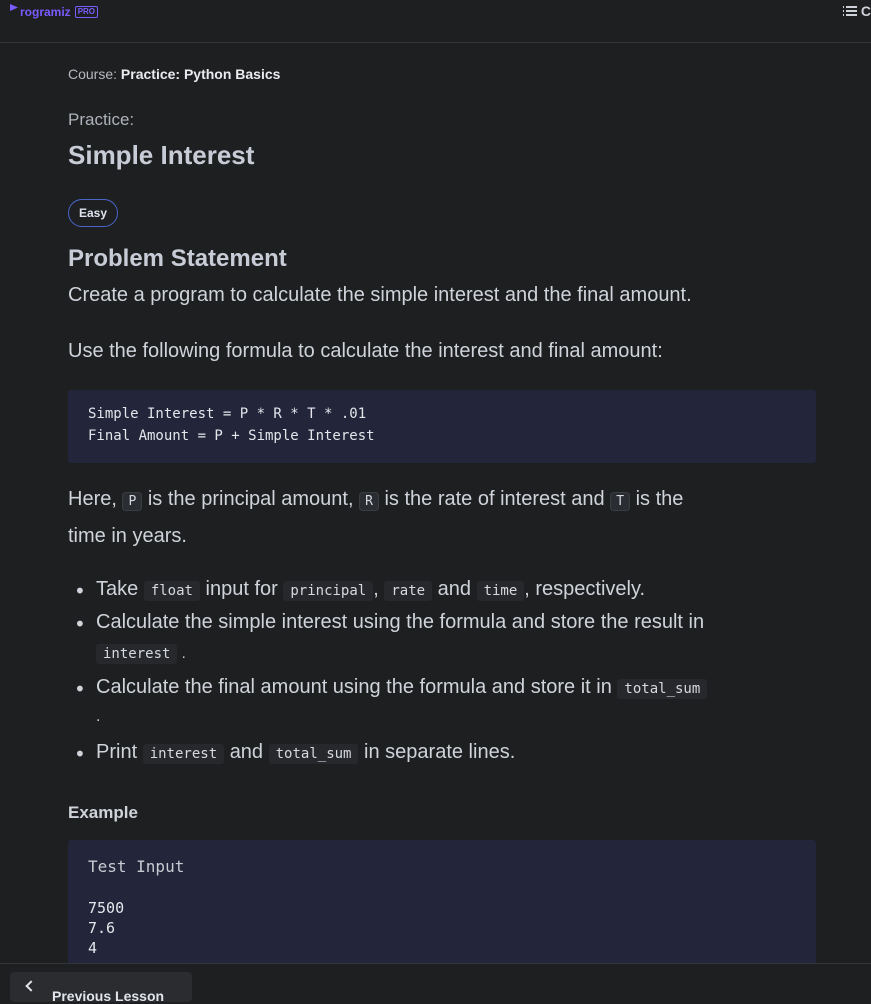  I want to click on text: Take, so click(117, 589).